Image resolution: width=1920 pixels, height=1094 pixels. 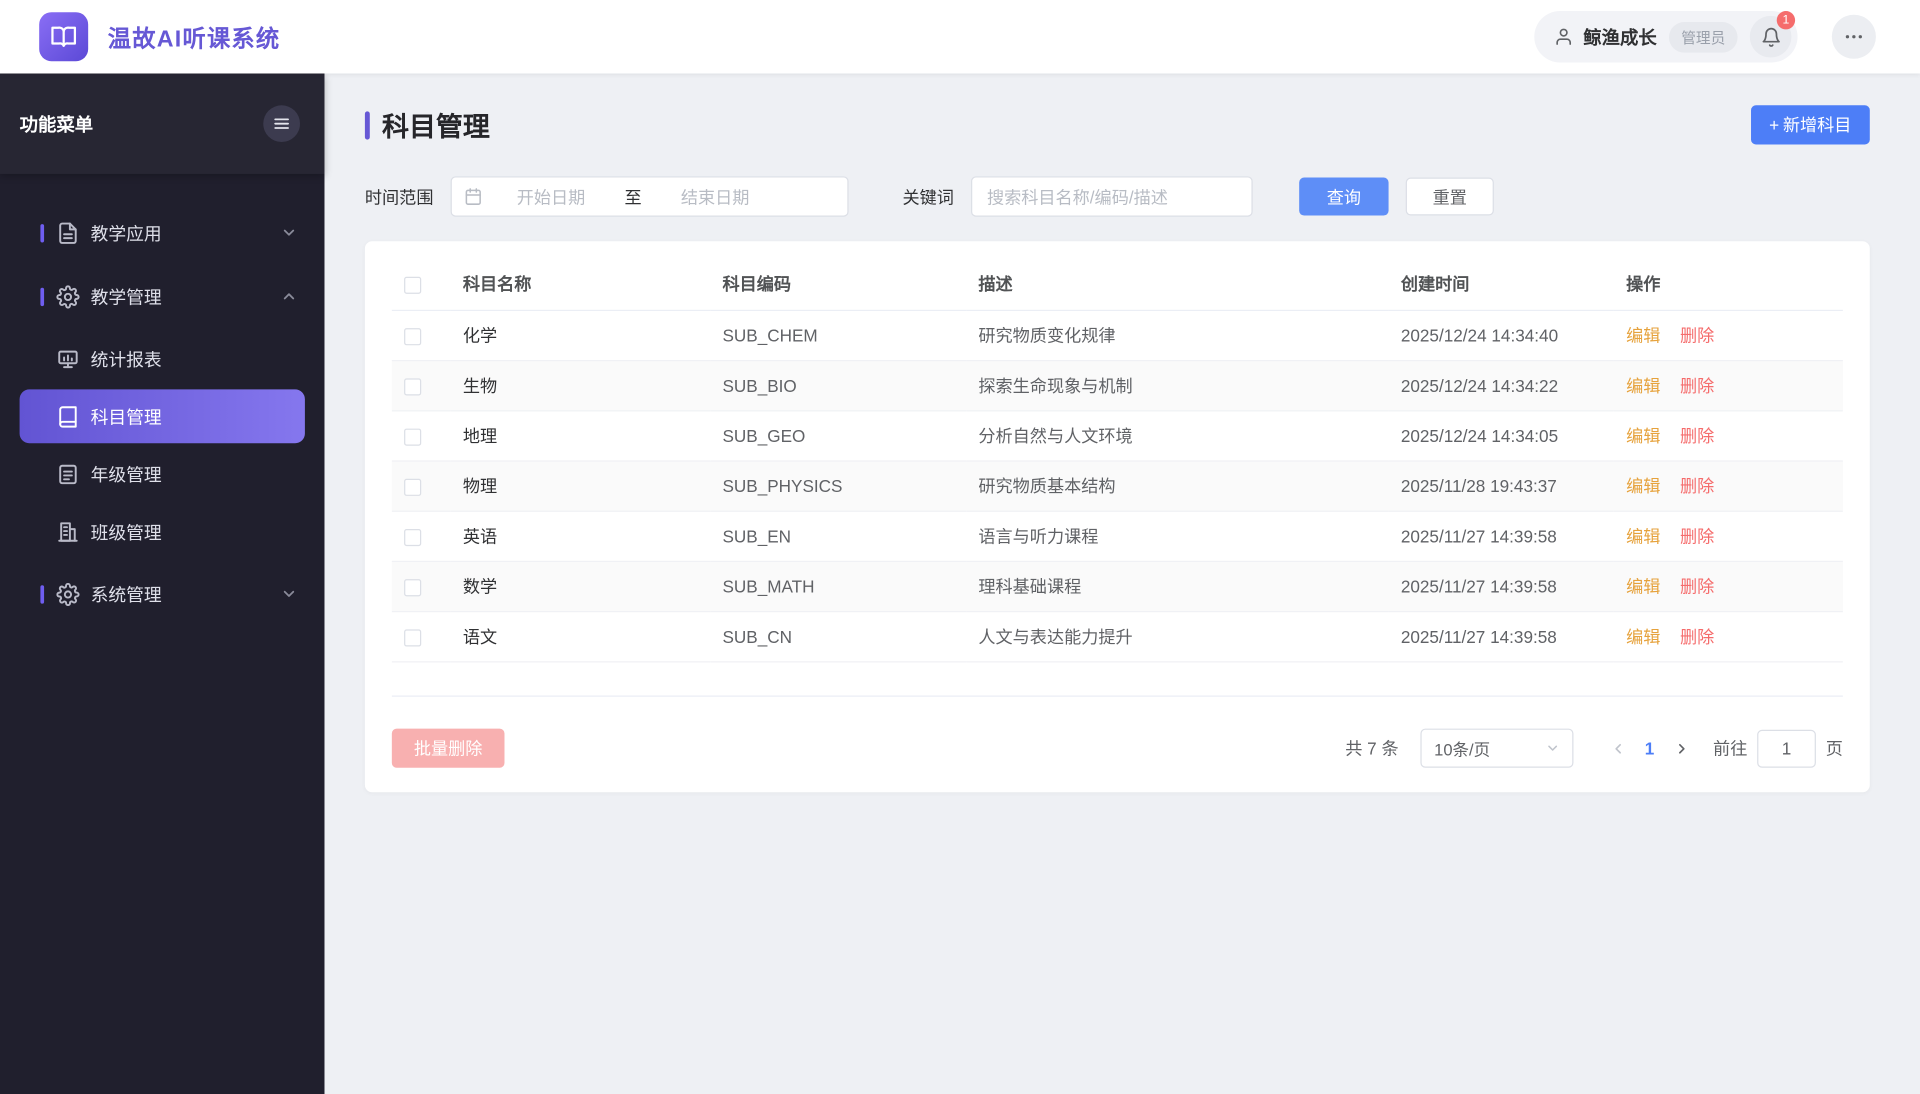 I want to click on sidebar-item-grade-mgmt: 年级管理, so click(x=162, y=474).